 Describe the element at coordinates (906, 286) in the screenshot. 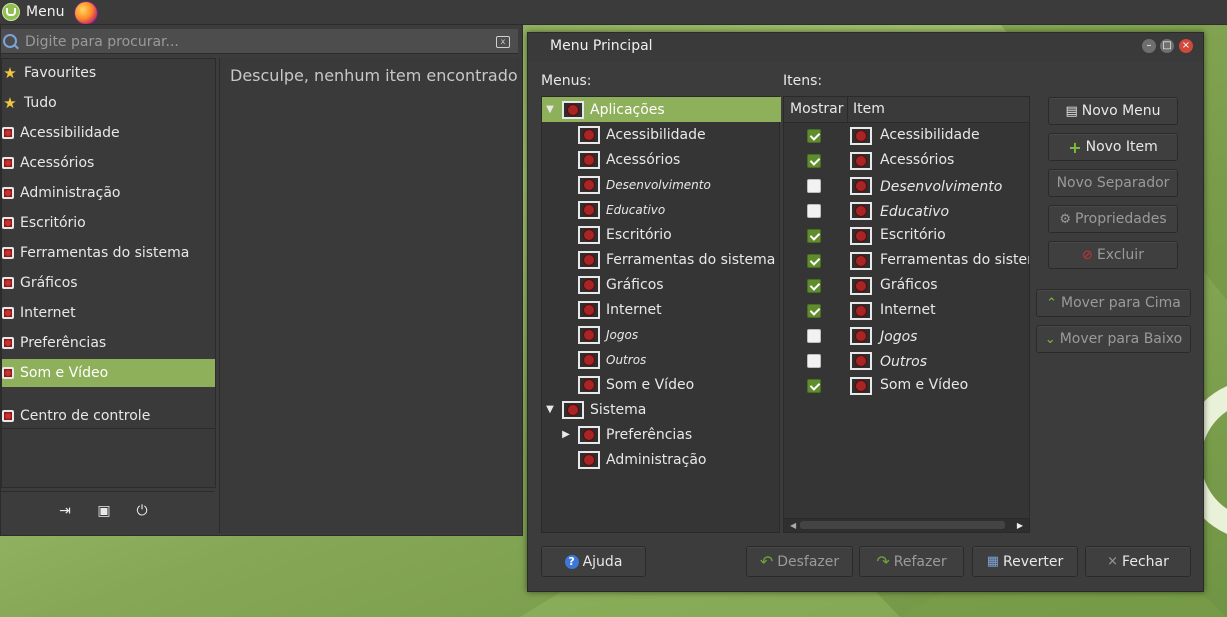

I see `item-row: Gráficos` at that location.